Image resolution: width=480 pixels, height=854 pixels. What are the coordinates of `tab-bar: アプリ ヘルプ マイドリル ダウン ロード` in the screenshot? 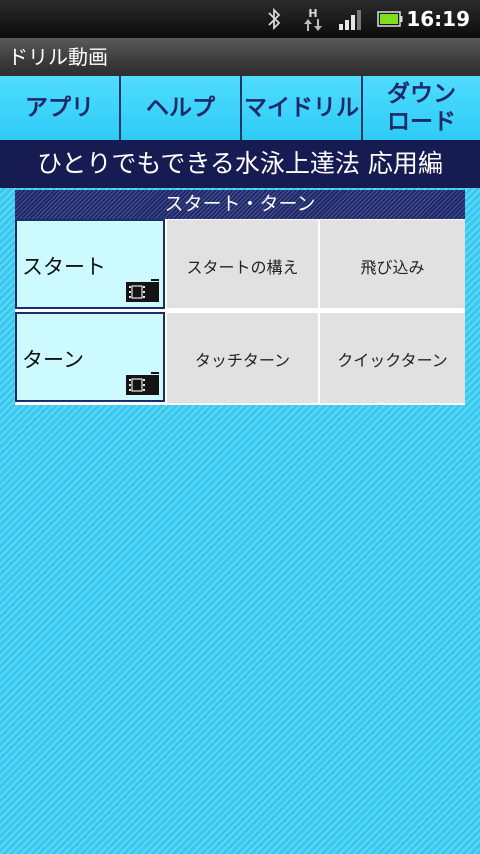 It's located at (240, 108).